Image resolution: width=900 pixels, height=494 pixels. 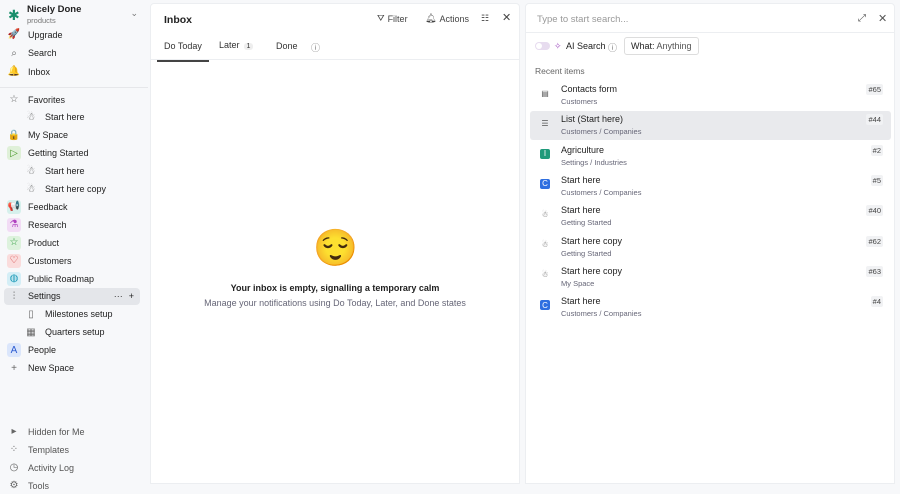 I want to click on sidebar-item-my-space: 🔒 My Space, so click(x=72, y=135).